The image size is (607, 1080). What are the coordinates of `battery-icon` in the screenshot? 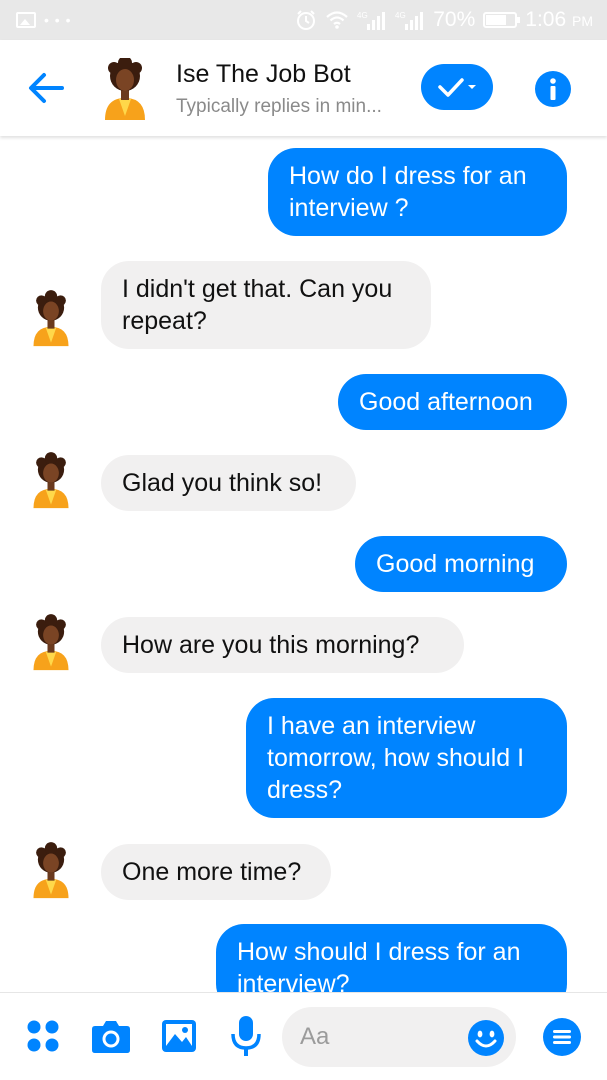 It's located at (502, 20).